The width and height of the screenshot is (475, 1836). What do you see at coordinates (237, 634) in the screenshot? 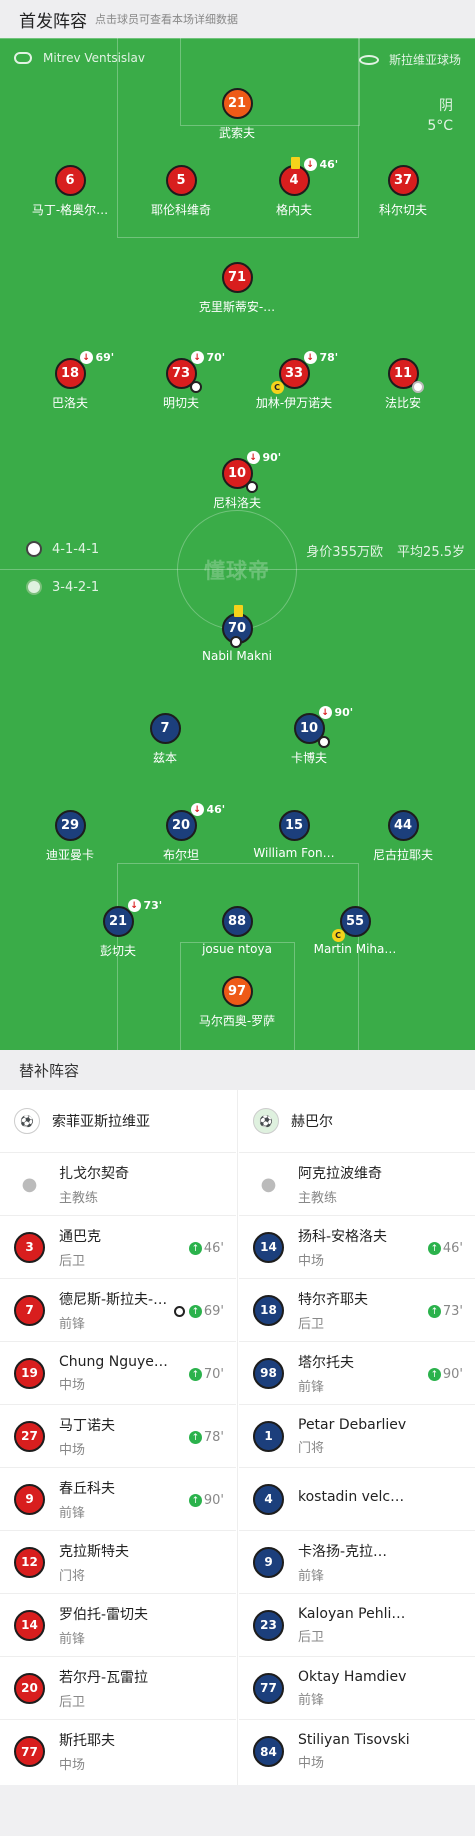
I see `away-player-70: 70 Nabil Makni` at bounding box center [237, 634].